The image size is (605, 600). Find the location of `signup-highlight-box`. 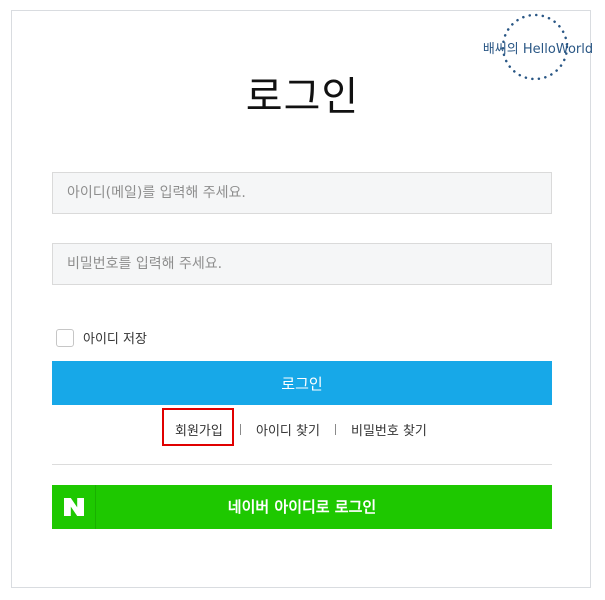

signup-highlight-box is located at coordinates (198, 427).